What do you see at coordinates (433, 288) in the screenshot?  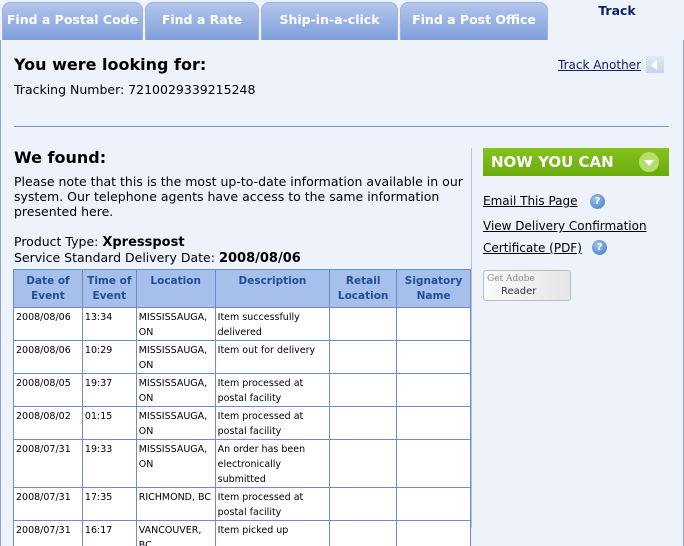 I see `header-signatory: Signatory Name` at bounding box center [433, 288].